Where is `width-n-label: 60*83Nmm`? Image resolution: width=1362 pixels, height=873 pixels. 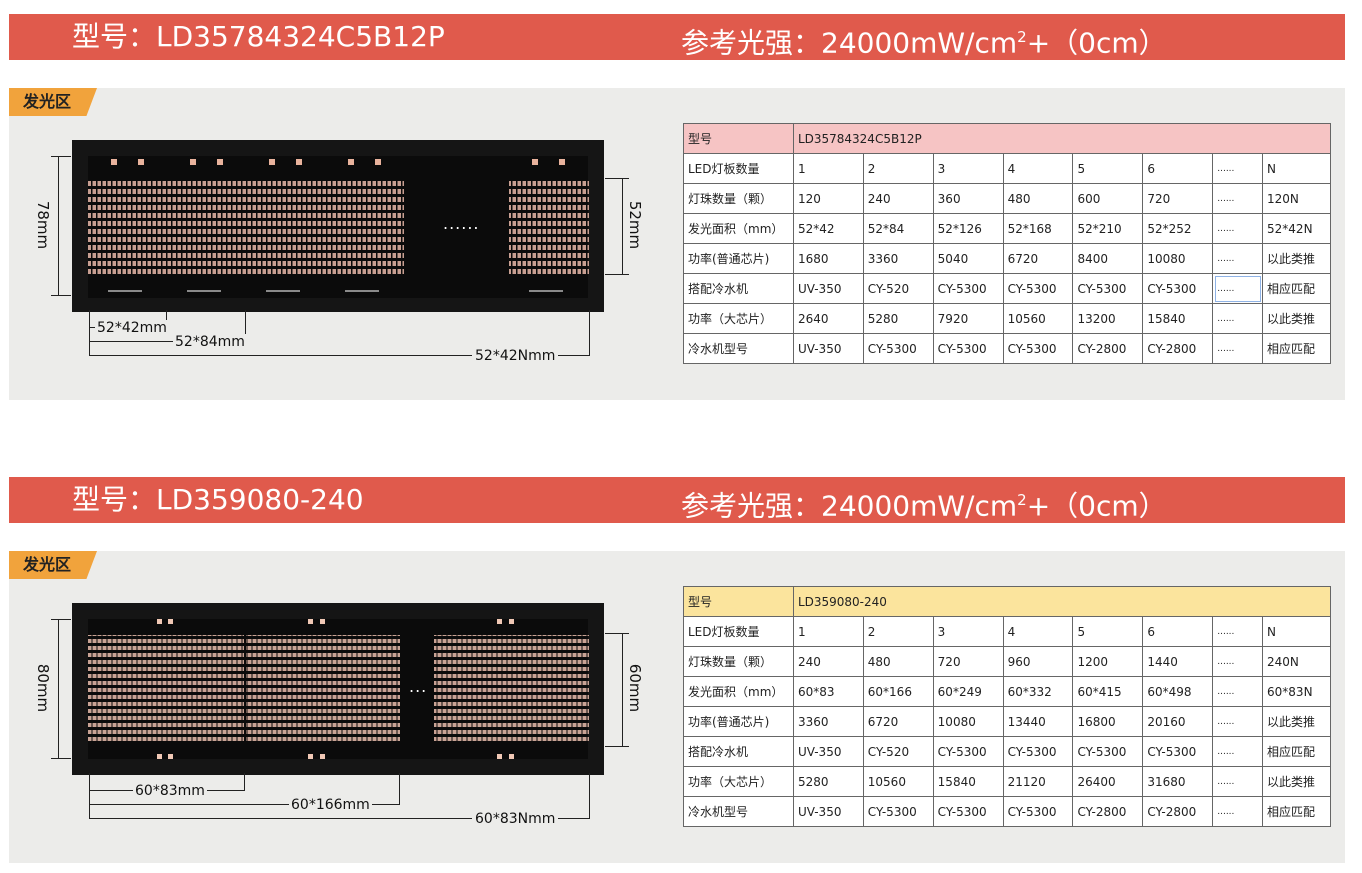 width-n-label: 60*83Nmm is located at coordinates (515, 819).